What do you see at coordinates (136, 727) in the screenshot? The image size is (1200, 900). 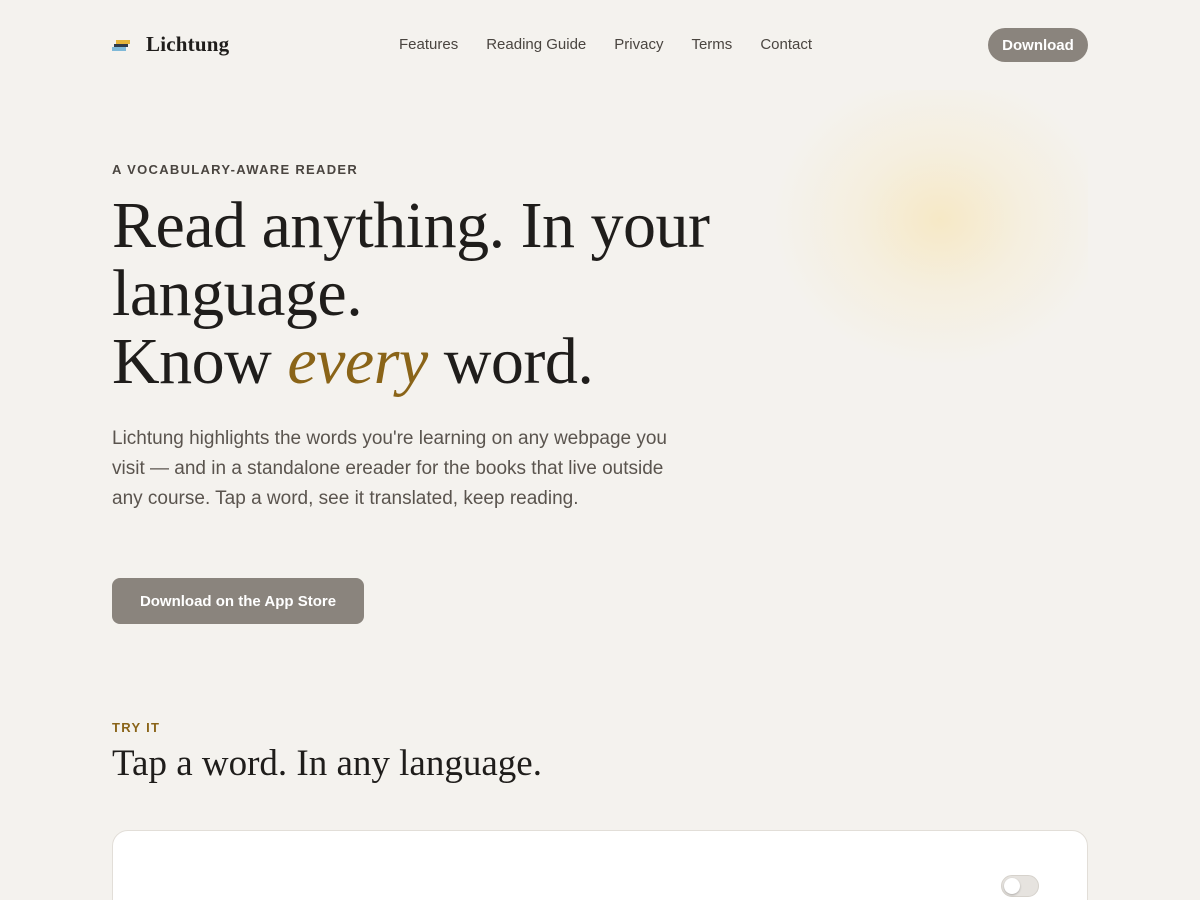 I see `try-it-eyebrow: TRY IT` at bounding box center [136, 727].